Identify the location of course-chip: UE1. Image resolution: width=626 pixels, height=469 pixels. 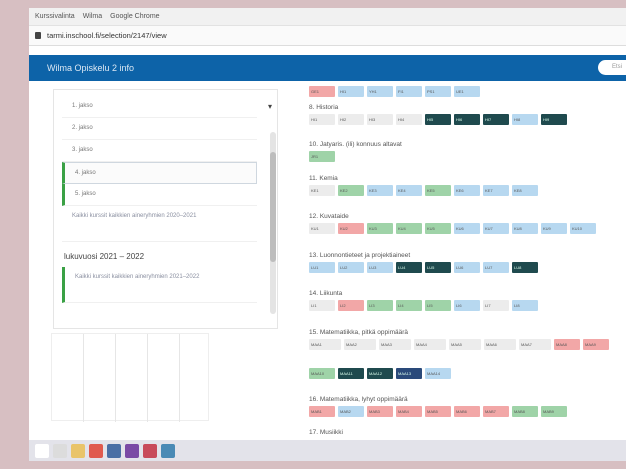
(467, 91).